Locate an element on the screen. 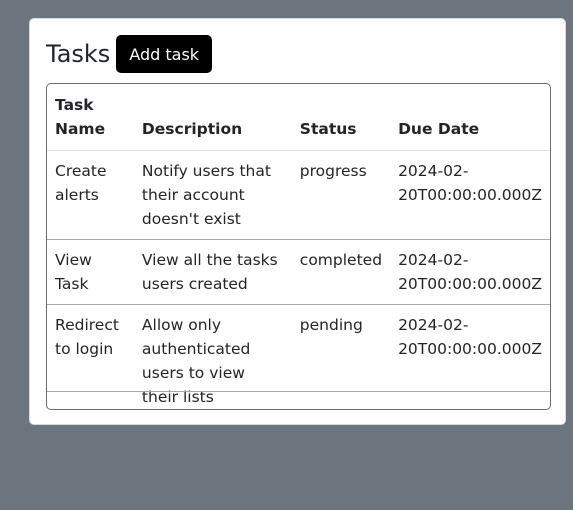 The width and height of the screenshot is (573, 510). task-status-cell: pending is located at coordinates (341, 356).